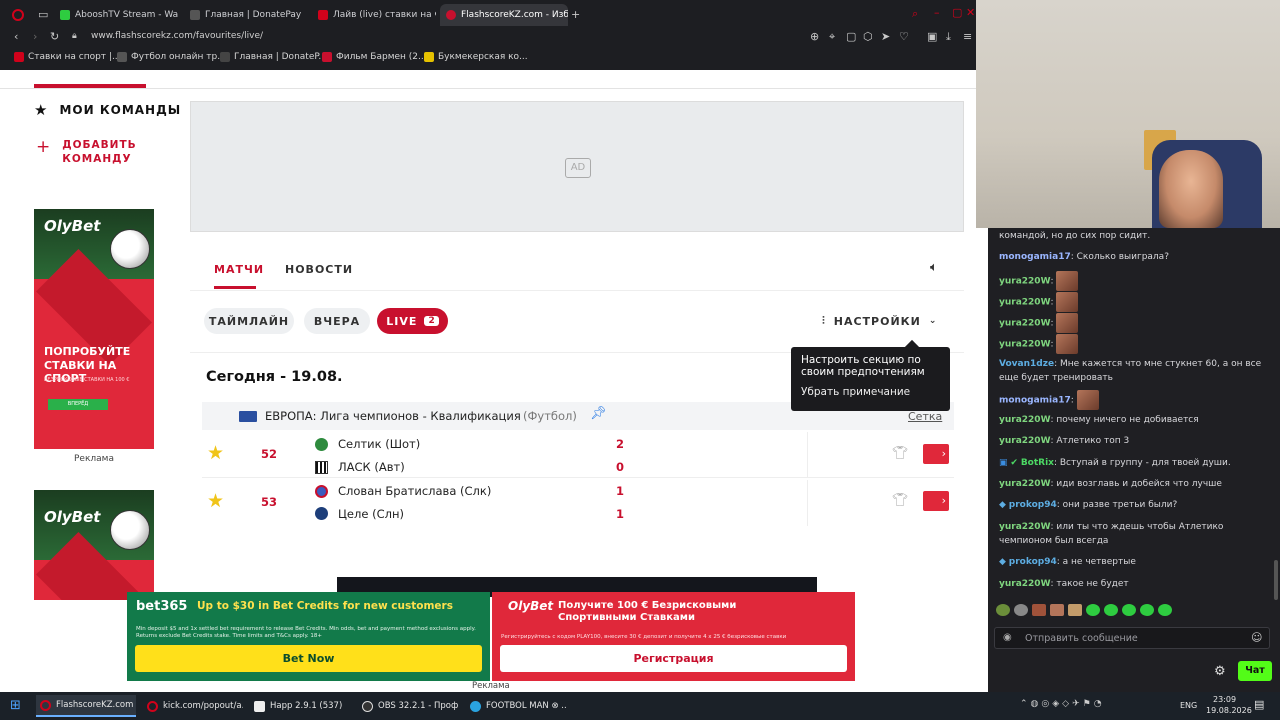 This screenshot has height=720, width=1280. What do you see at coordinates (1229, 710) in the screenshot?
I see `tray-date: 19.08.2026` at bounding box center [1229, 710].